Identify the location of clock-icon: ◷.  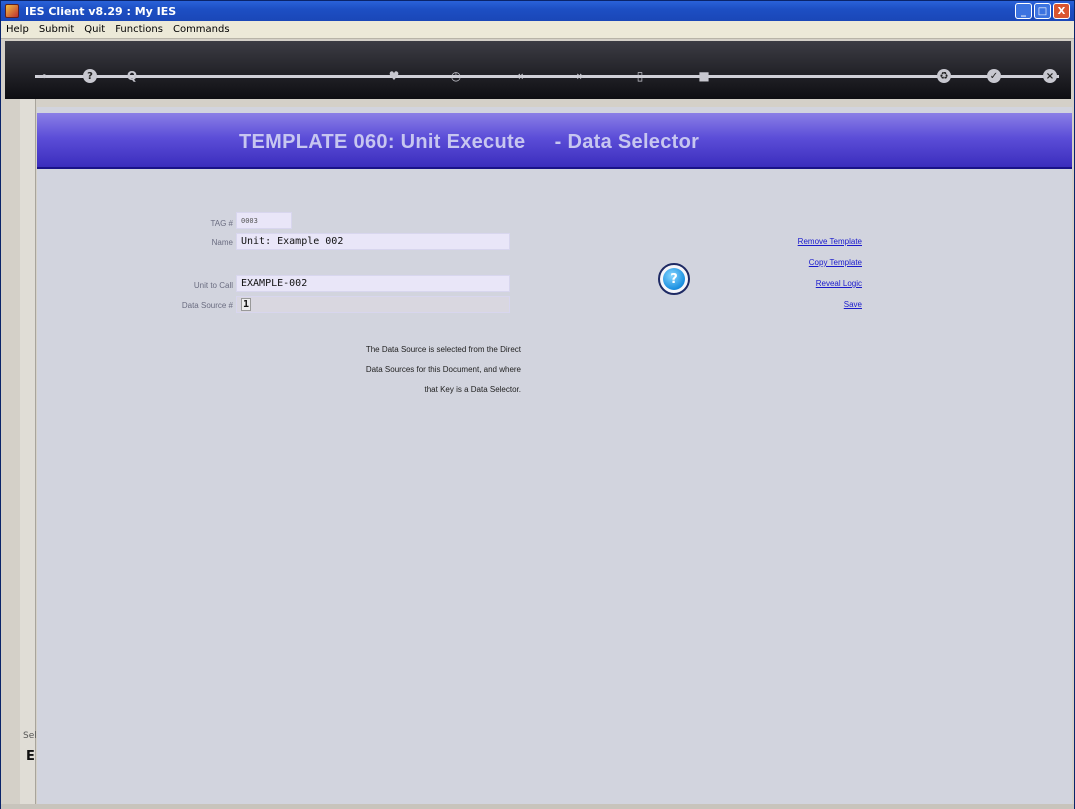
(456, 76).